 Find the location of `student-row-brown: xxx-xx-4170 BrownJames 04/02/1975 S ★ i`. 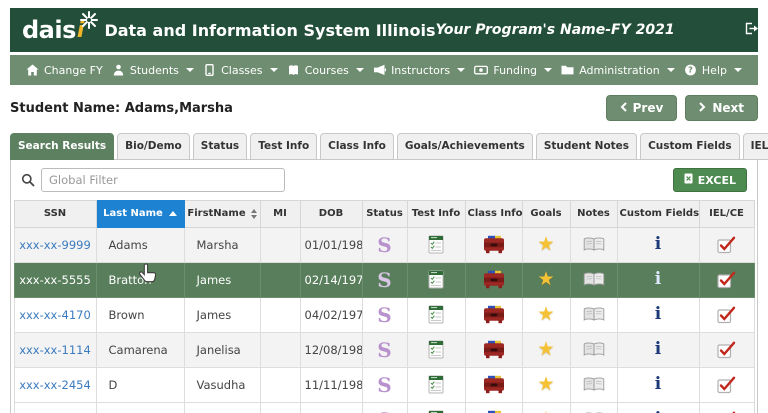

student-row-brown: xxx-xx-4170 BrownJames 04/02/1975 S ★ i is located at coordinates (384, 314).